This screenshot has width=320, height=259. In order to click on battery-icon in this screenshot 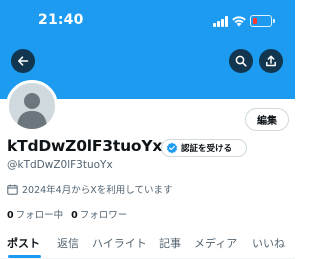, I will do `click(261, 21)`.